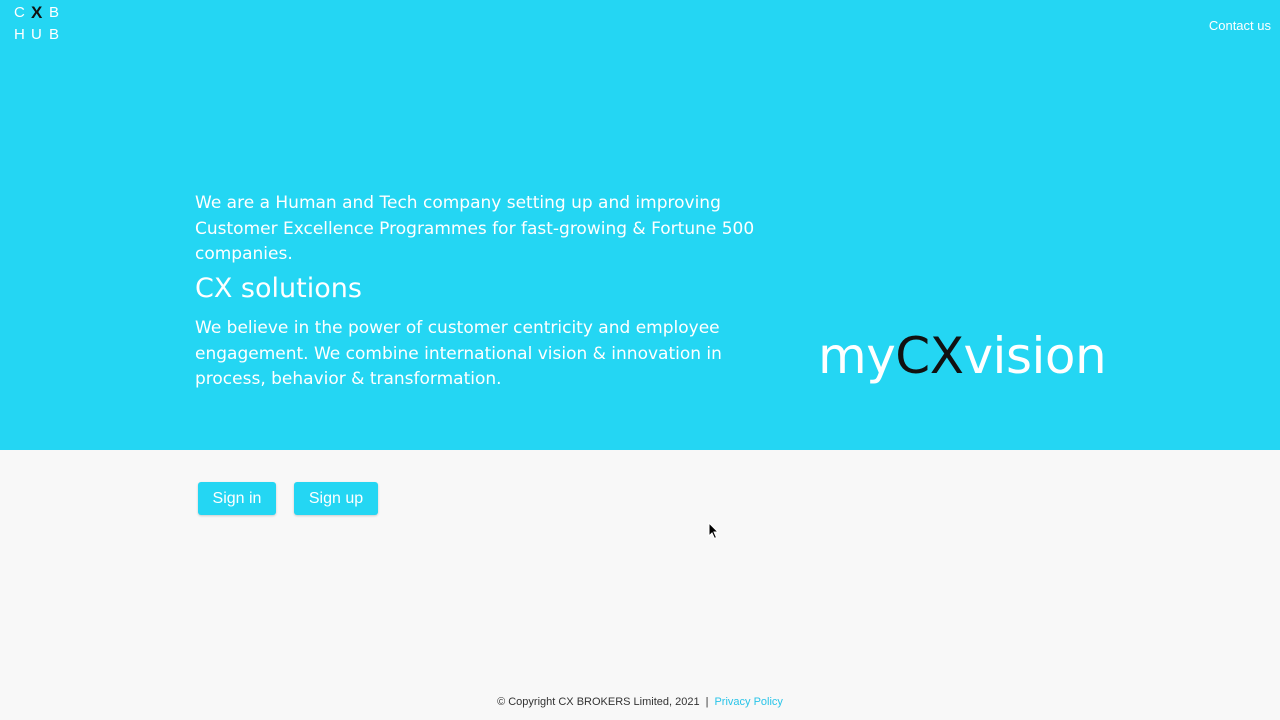 The width and height of the screenshot is (1280, 720). Describe the element at coordinates (714, 531) in the screenshot. I see `mouse-cursor-icon` at that location.